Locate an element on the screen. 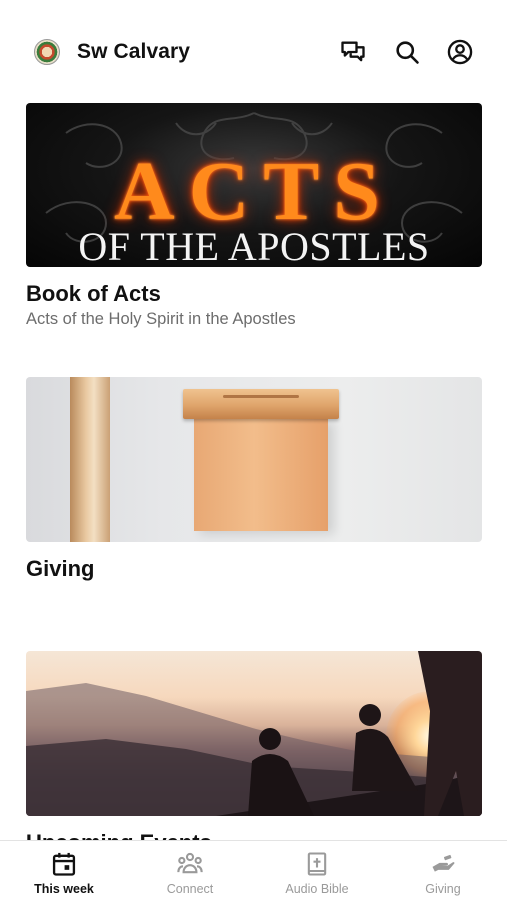 The image size is (507, 900). donation-box-body is located at coordinates (261, 475).